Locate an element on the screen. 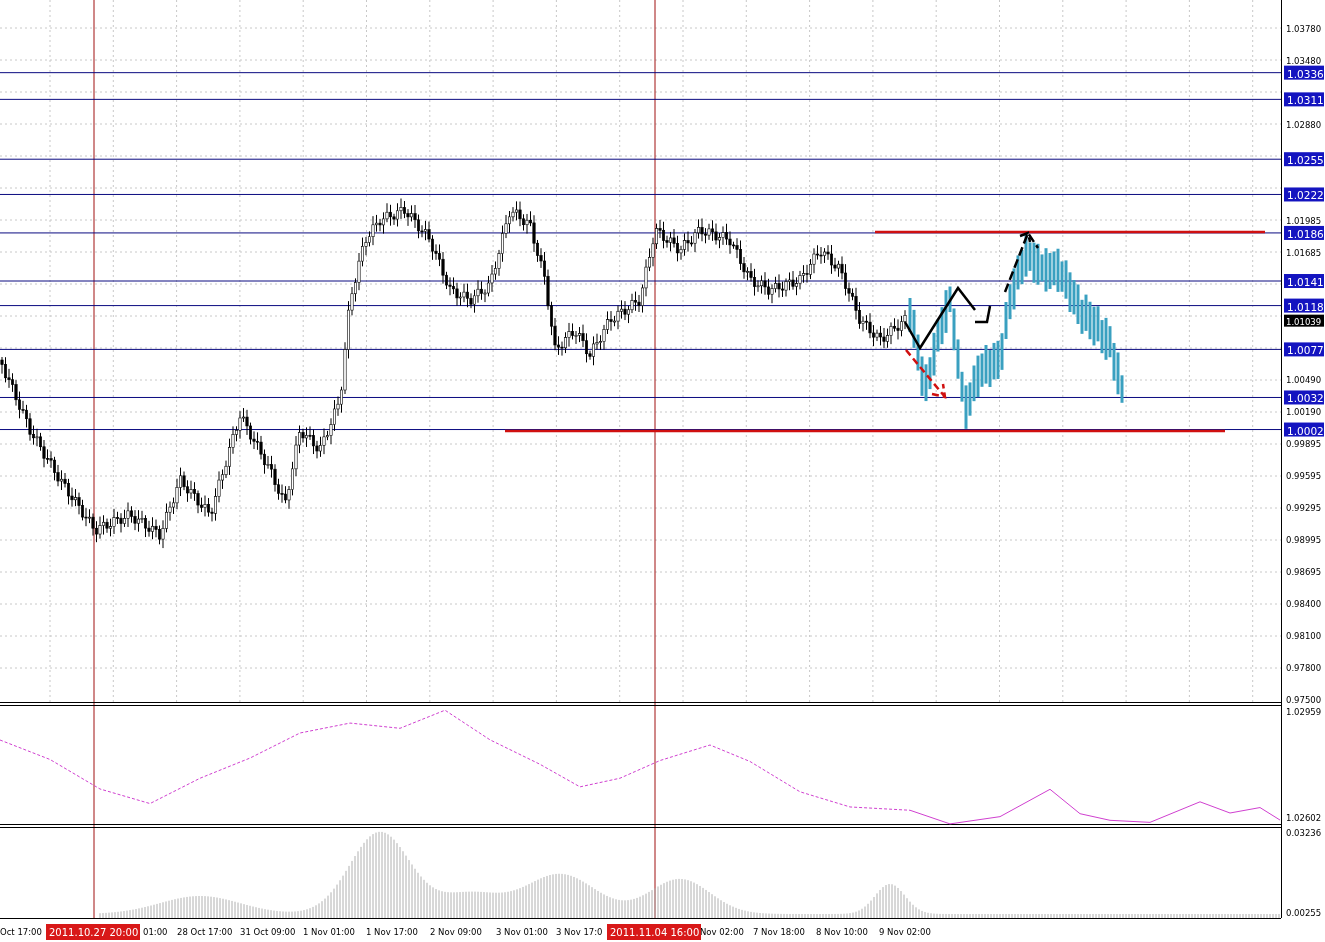 Image resolution: width=1325 pixels, height=942 pixels. price-label: 1.02880 is located at coordinates (1304, 124).